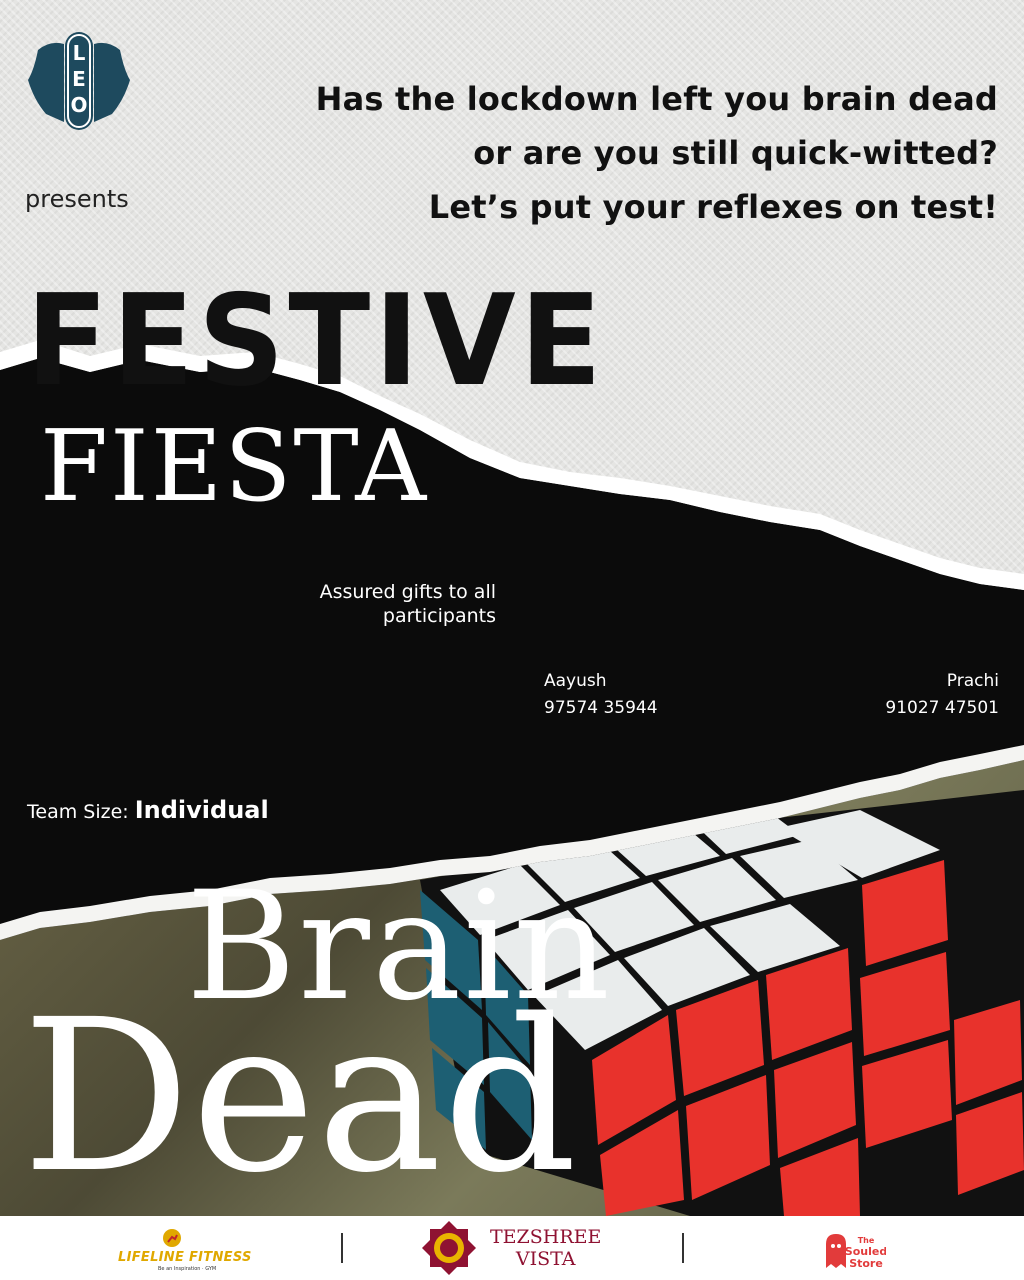 Image resolution: width=1024 pixels, height=1280 pixels. What do you see at coordinates (601, 708) in the screenshot?
I see `contact-phone: 97574 35944` at bounding box center [601, 708].